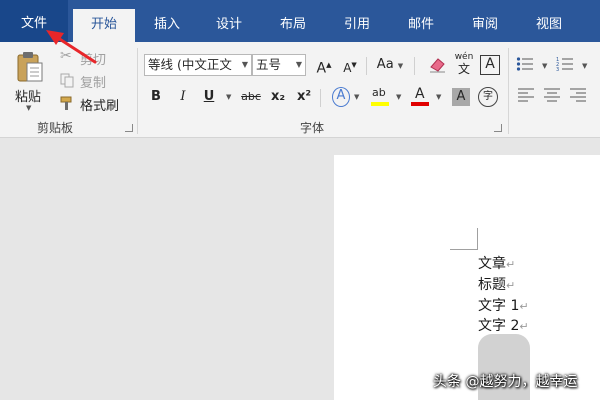 The image size is (600, 400). Describe the element at coordinates (251, 97) in the screenshot. I see `strikethrough-button: abc` at that location.